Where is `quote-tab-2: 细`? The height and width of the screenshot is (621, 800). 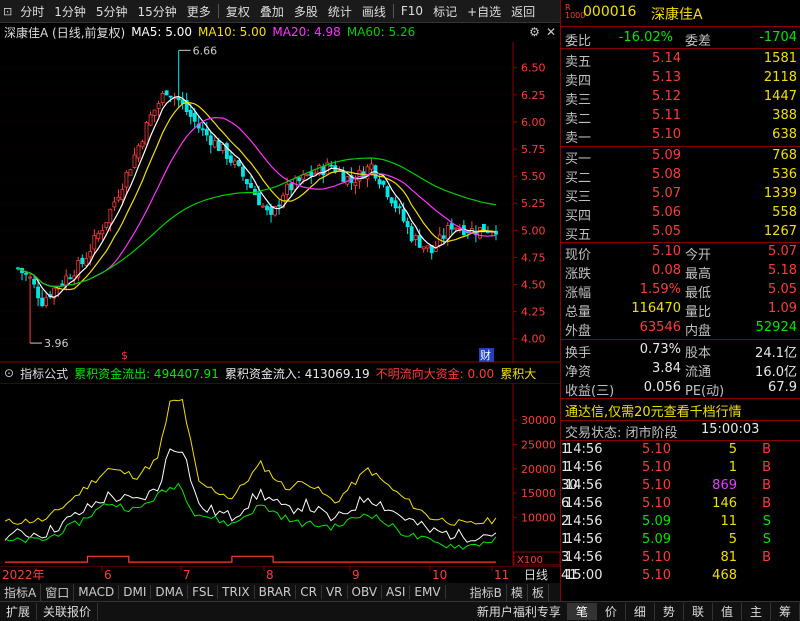
quote-tab-2: 细 is located at coordinates (640, 611).